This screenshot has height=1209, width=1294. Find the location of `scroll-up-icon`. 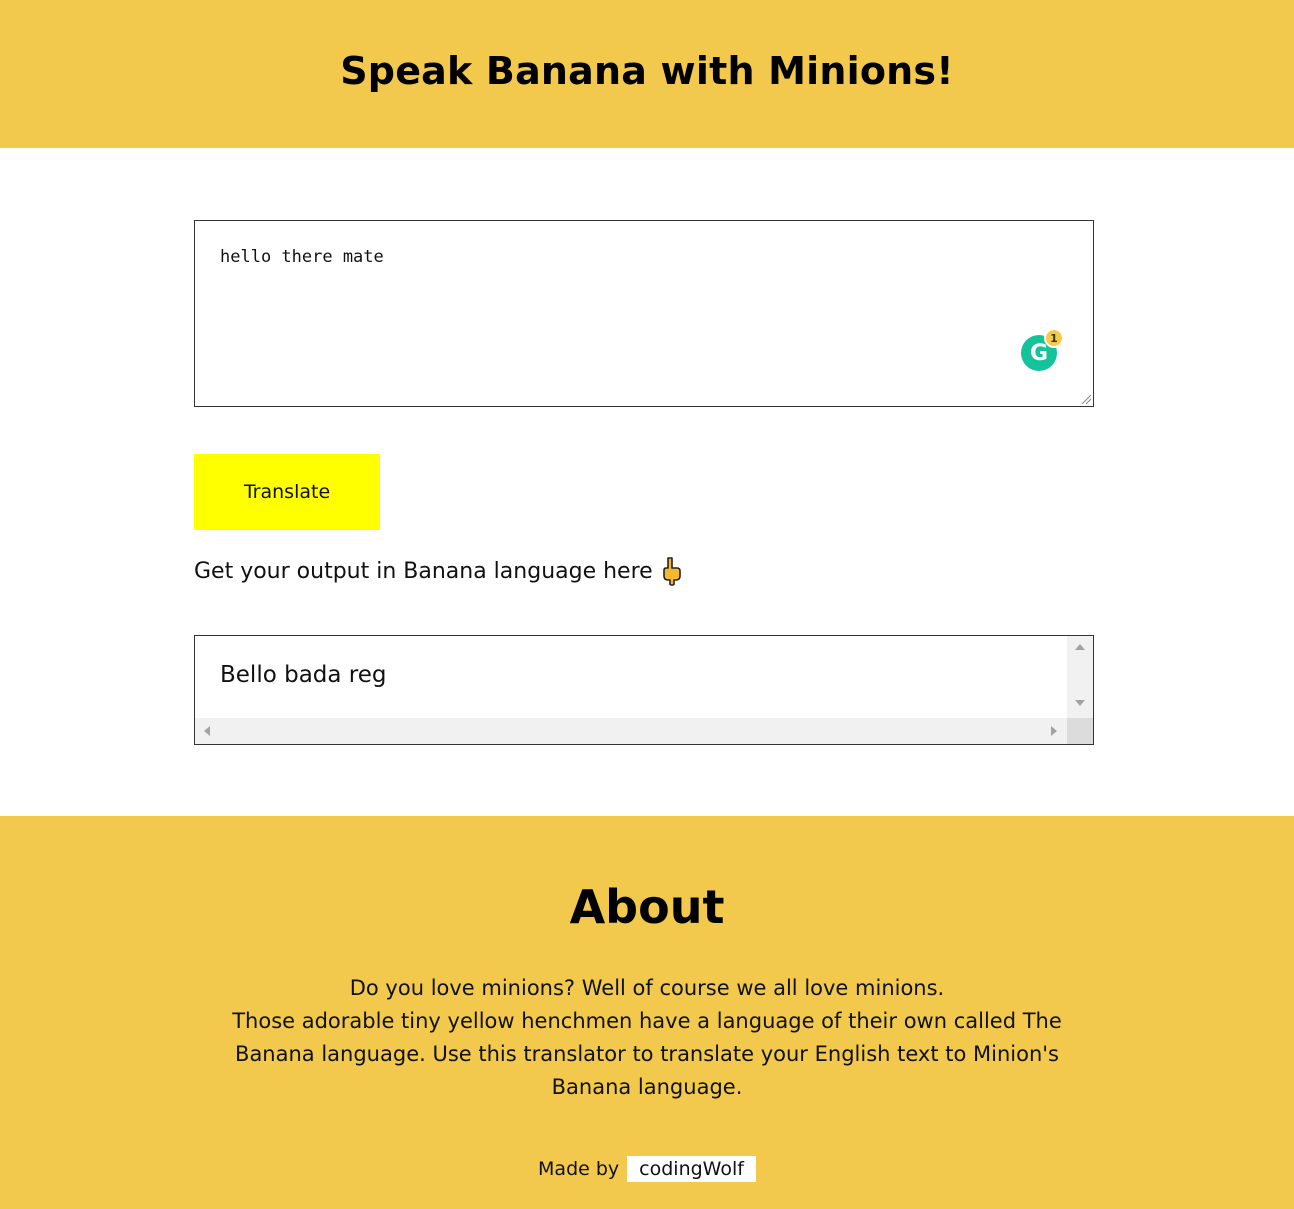

scroll-up-icon is located at coordinates (1080, 647).